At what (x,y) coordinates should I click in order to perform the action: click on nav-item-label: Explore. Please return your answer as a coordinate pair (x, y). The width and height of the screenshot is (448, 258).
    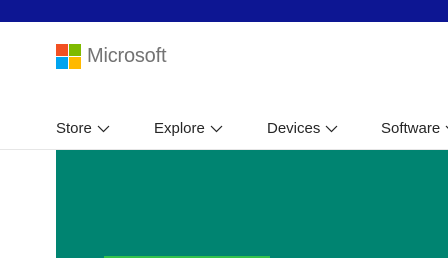
    Looking at the image, I should click on (179, 128).